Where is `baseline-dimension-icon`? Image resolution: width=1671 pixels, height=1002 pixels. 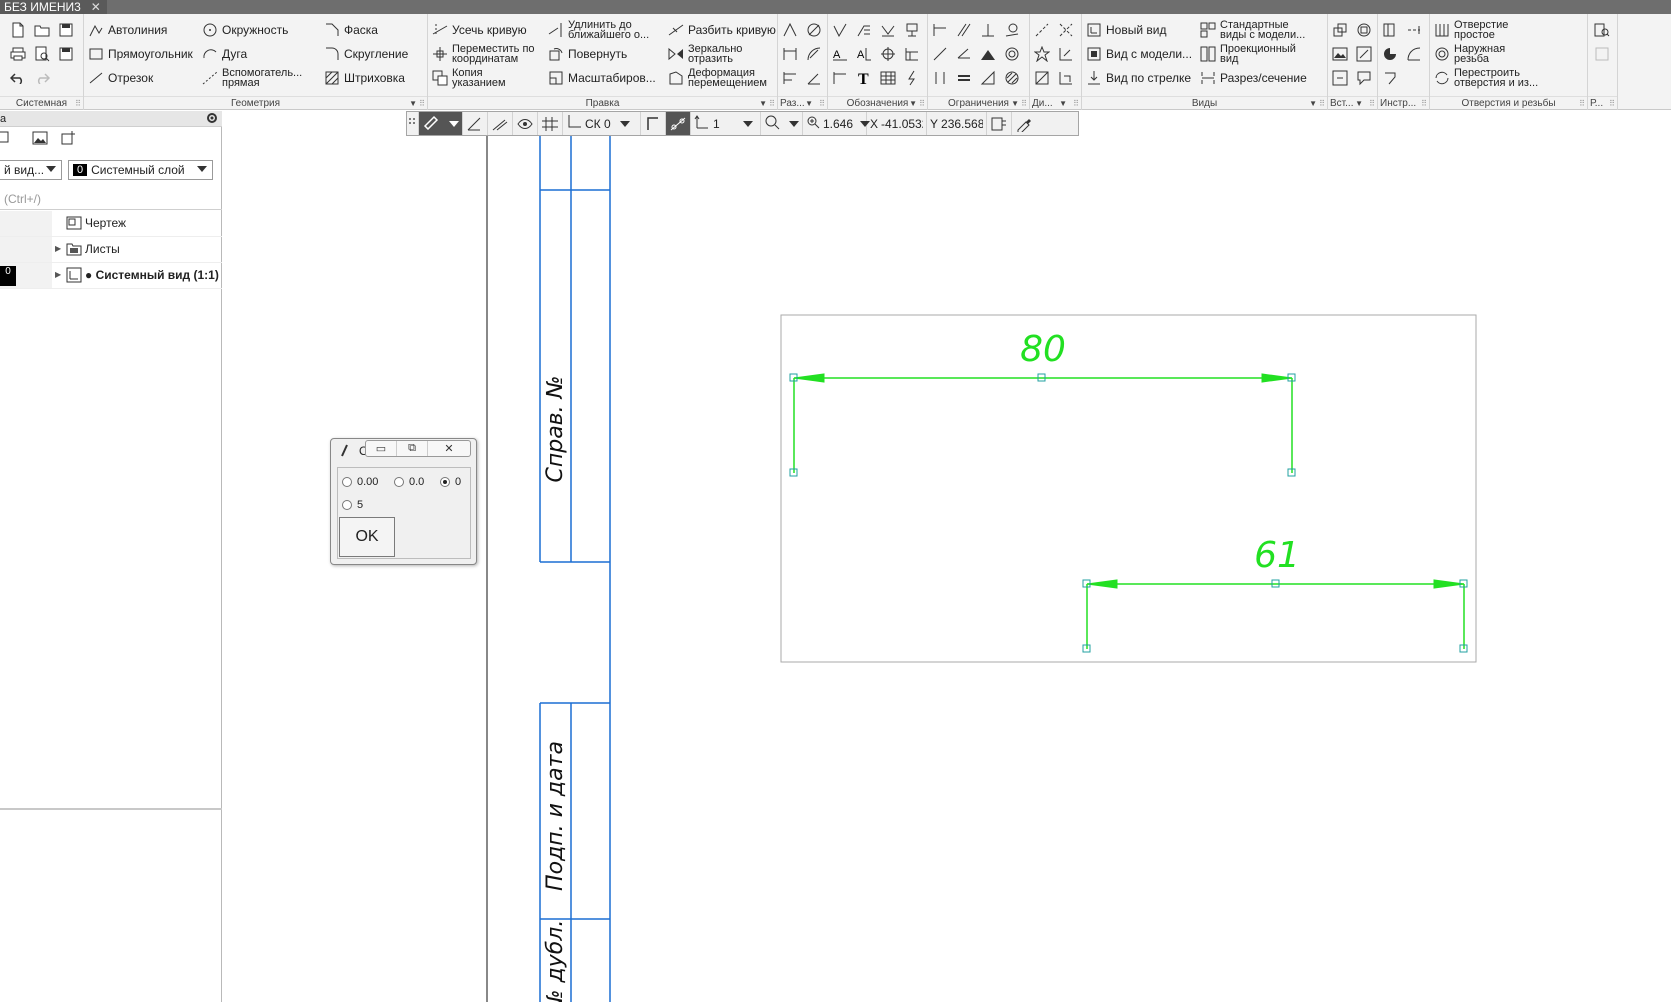
baseline-dimension-icon is located at coordinates (790, 78).